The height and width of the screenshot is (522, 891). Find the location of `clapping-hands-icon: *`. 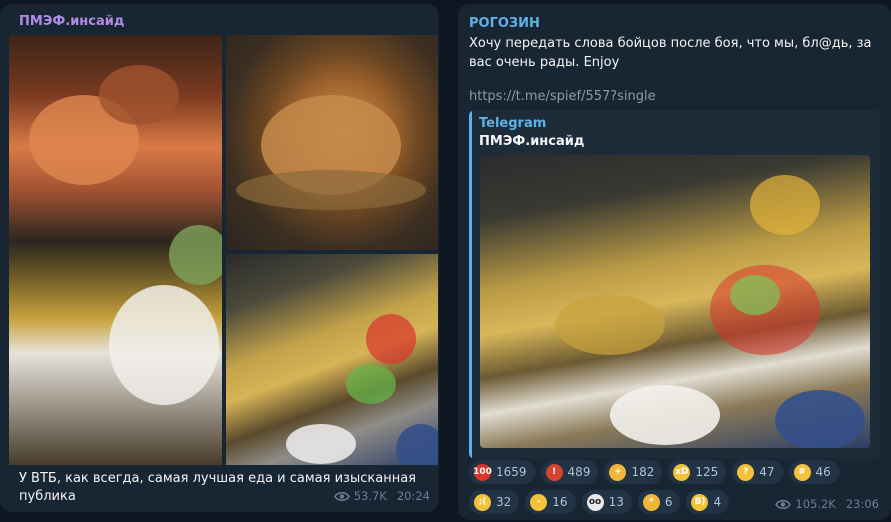

clapping-hands-icon: * is located at coordinates (651, 502).